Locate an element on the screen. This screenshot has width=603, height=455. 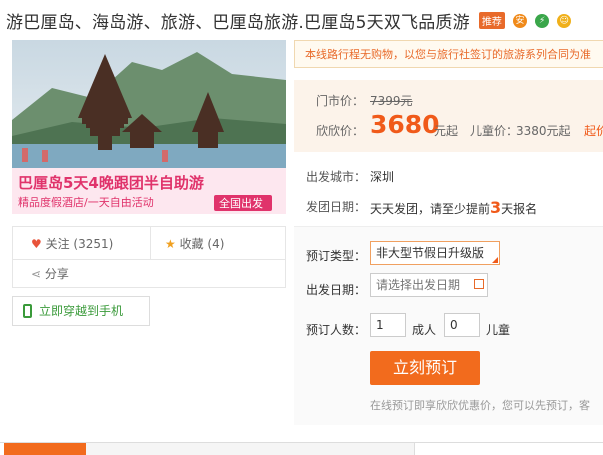
package-type-select: 非大型节假日升级版 is located at coordinates (435, 253).